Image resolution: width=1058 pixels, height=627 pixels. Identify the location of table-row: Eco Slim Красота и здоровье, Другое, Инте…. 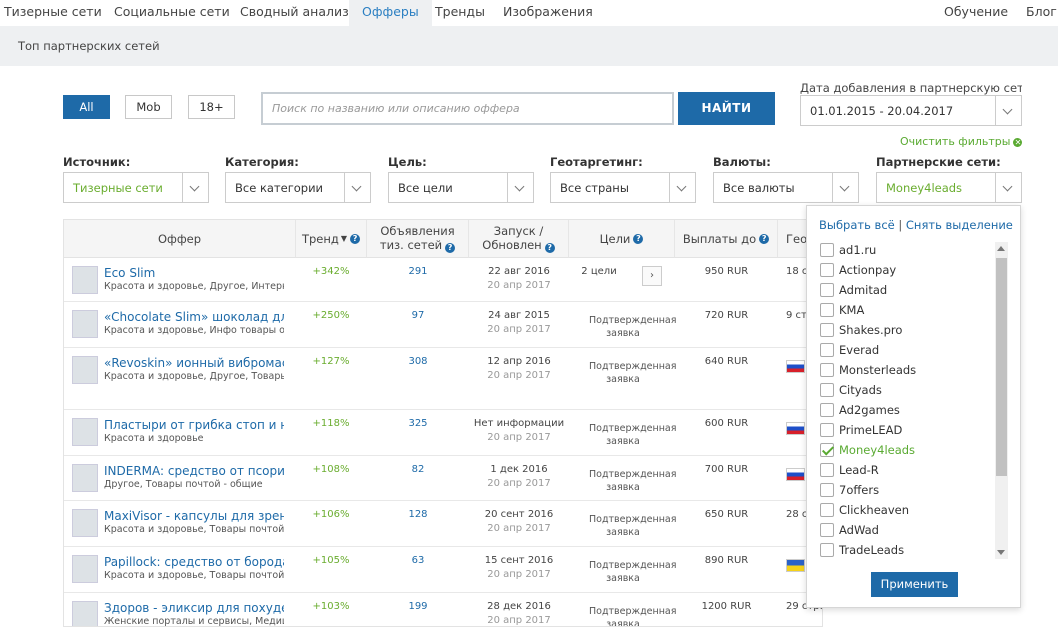
(443, 280).